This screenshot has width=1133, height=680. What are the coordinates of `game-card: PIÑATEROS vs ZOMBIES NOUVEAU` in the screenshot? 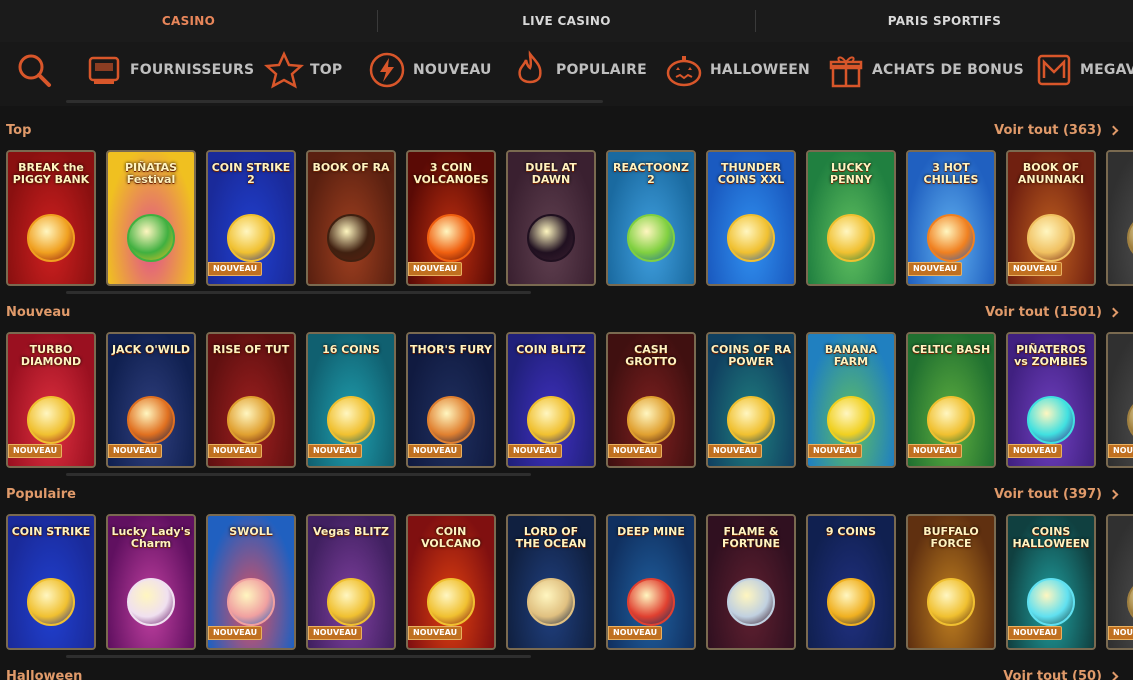 It's located at (1051, 400).